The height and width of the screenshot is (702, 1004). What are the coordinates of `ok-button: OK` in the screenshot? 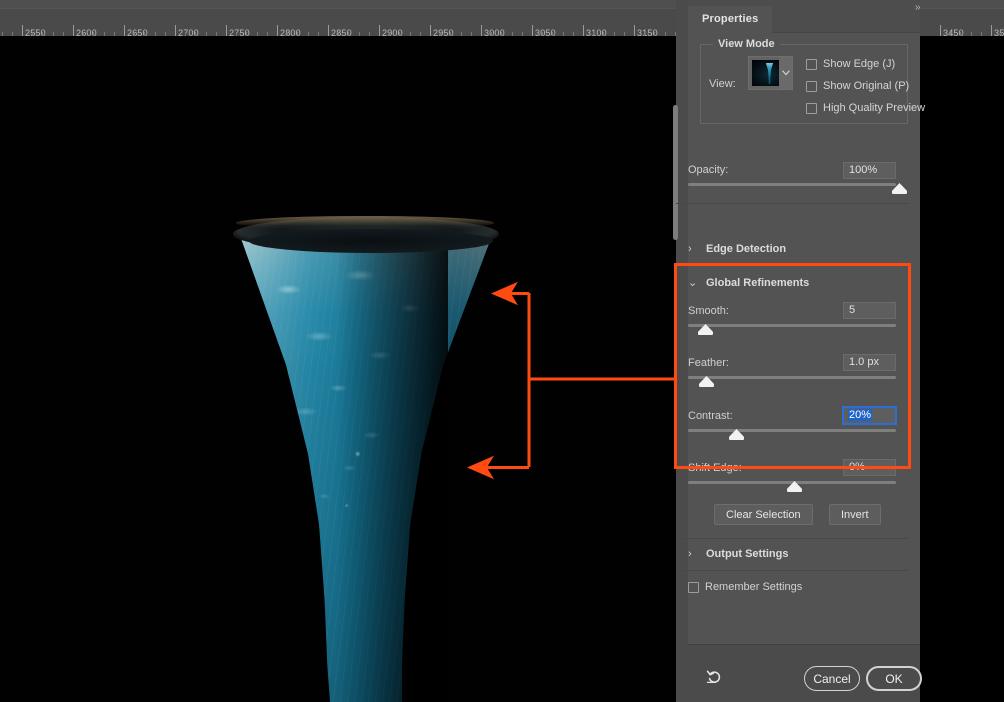 It's located at (894, 678).